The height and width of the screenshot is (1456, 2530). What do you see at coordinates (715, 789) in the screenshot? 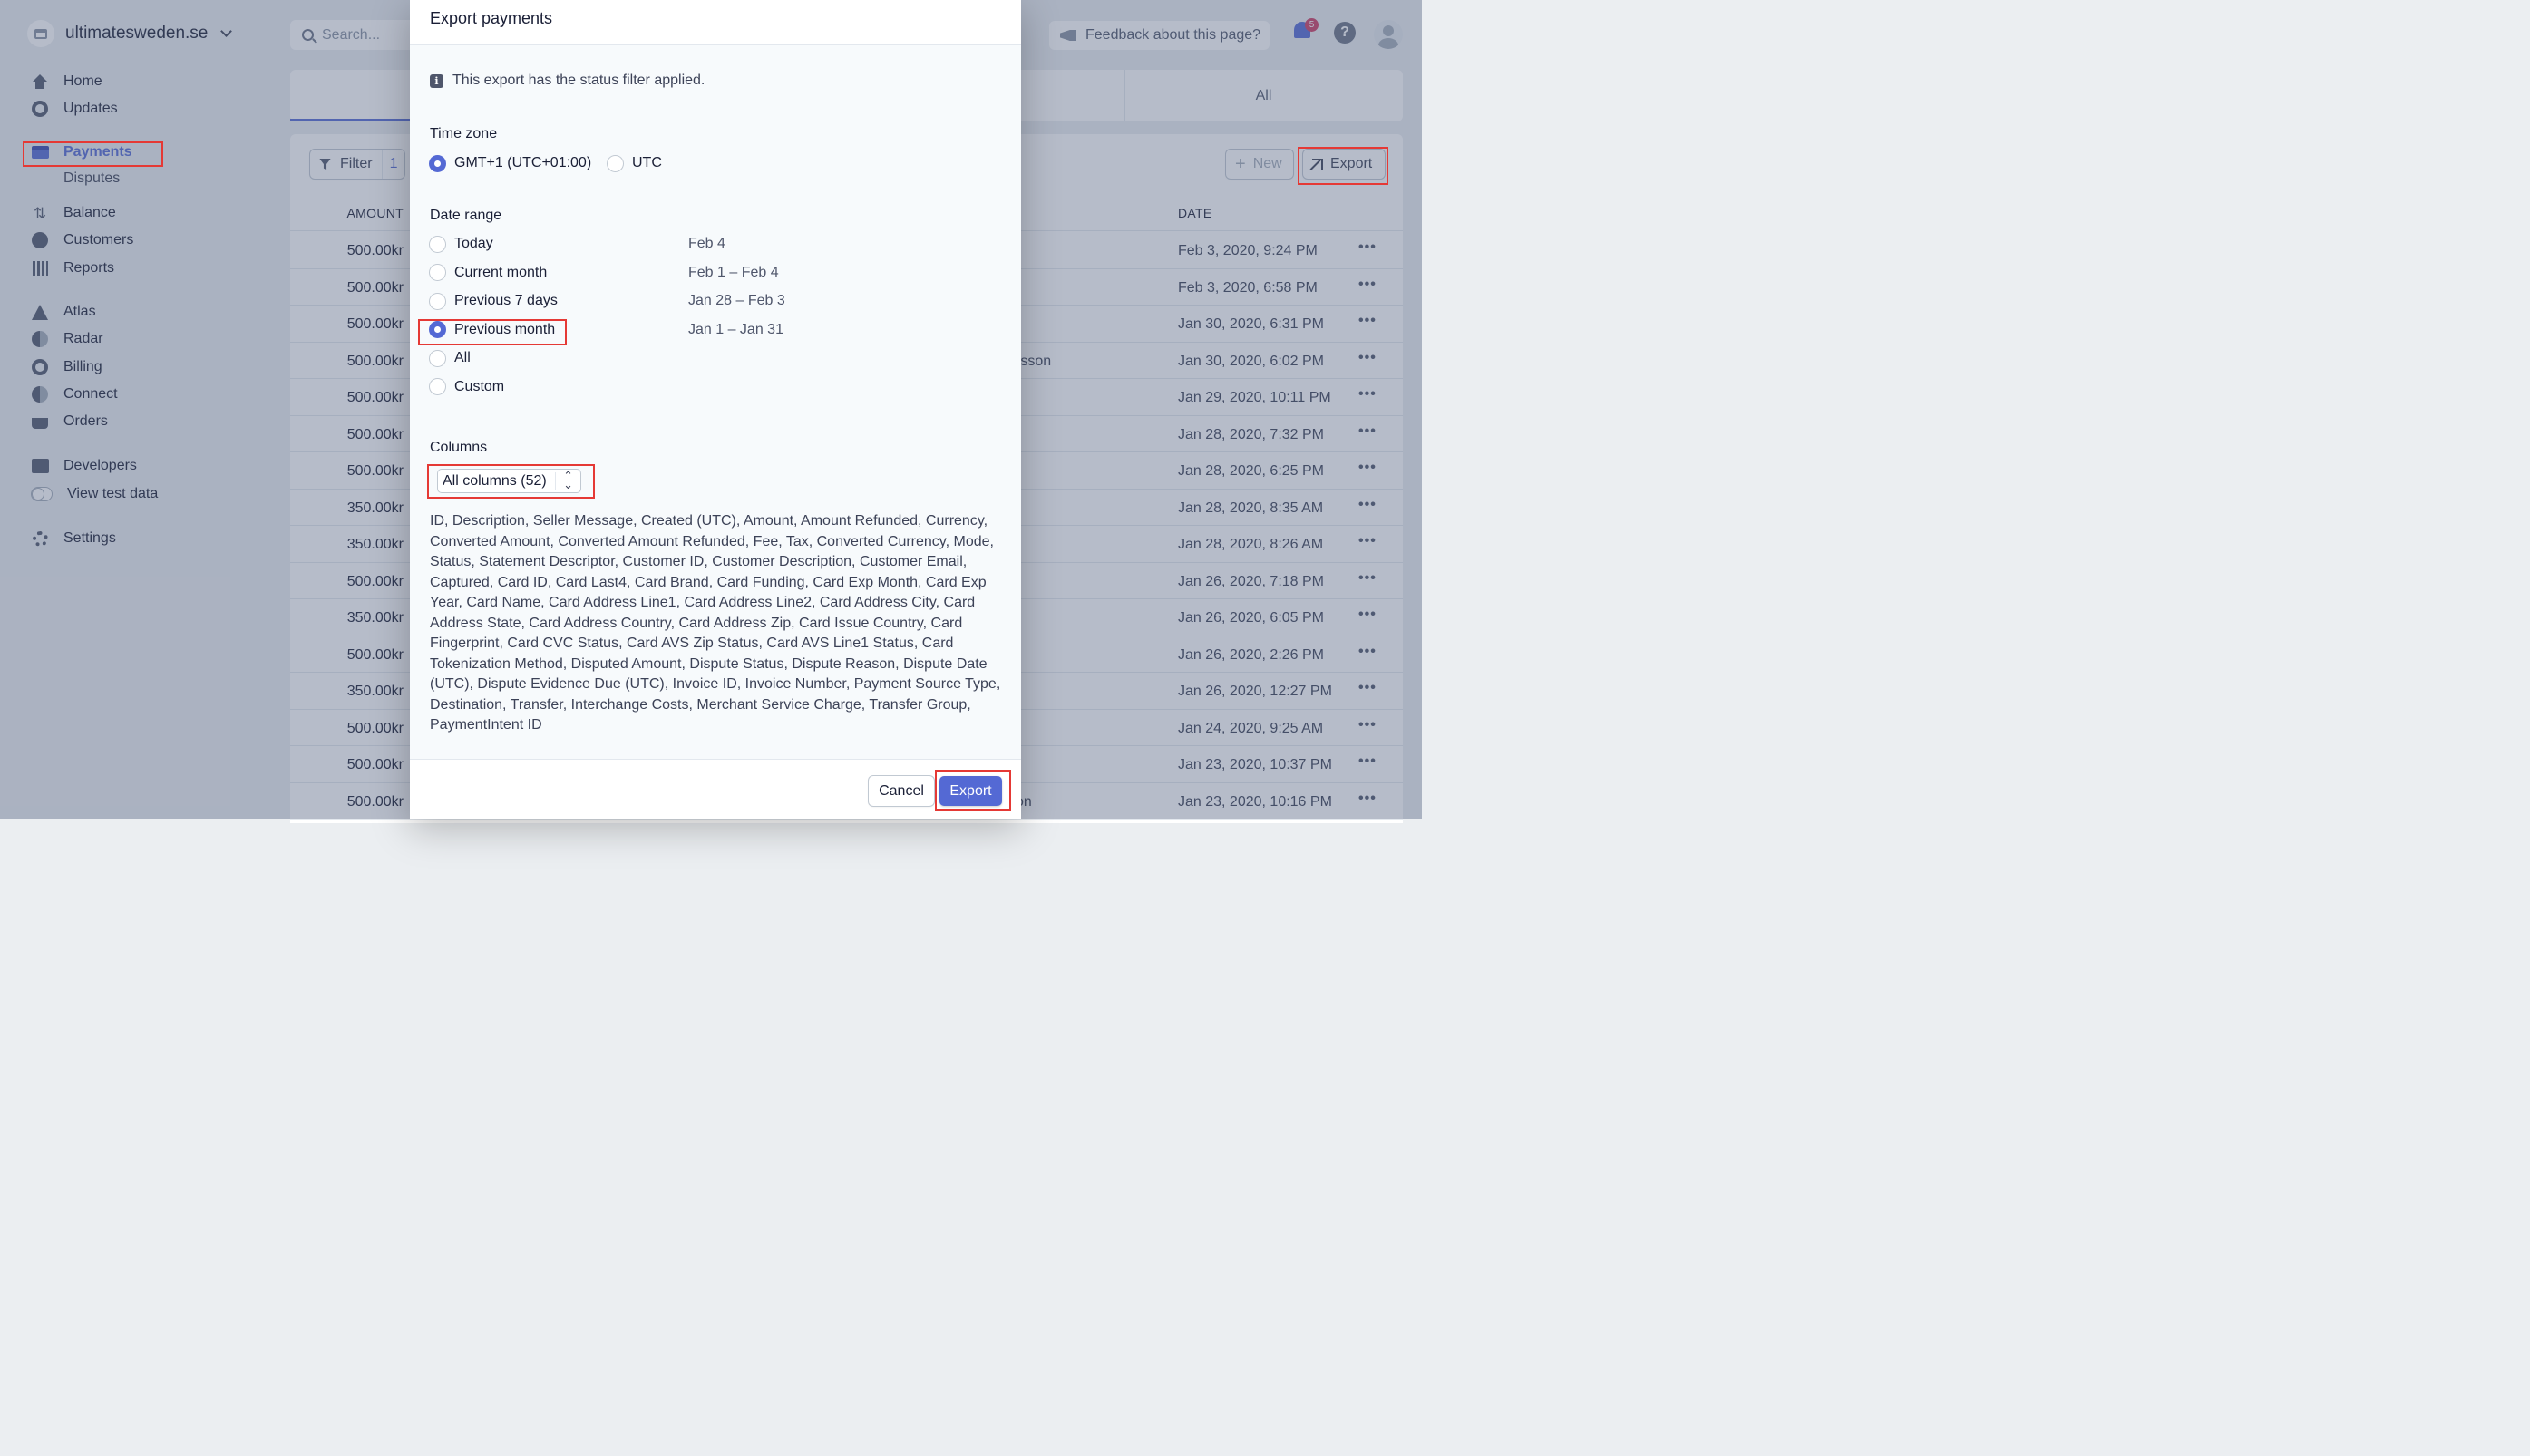
I see `modal-footer: Cancel Export` at bounding box center [715, 789].